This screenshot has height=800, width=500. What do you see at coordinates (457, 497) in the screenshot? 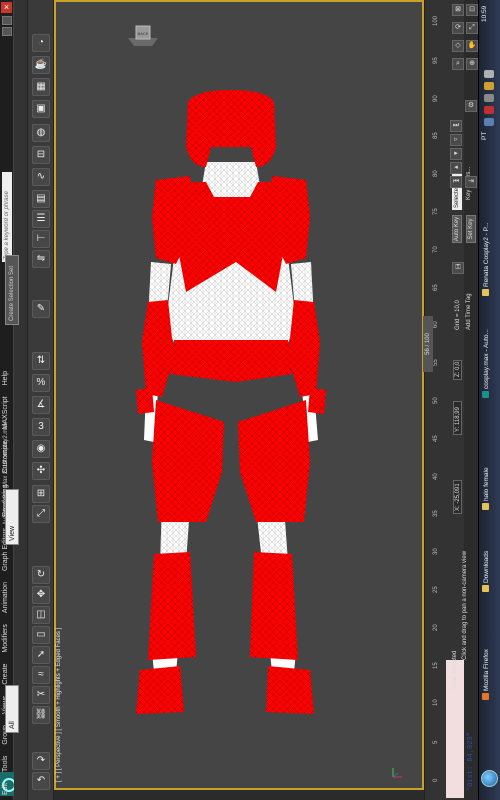
I see `x-coordinate-field: X: -25,091` at bounding box center [457, 497].